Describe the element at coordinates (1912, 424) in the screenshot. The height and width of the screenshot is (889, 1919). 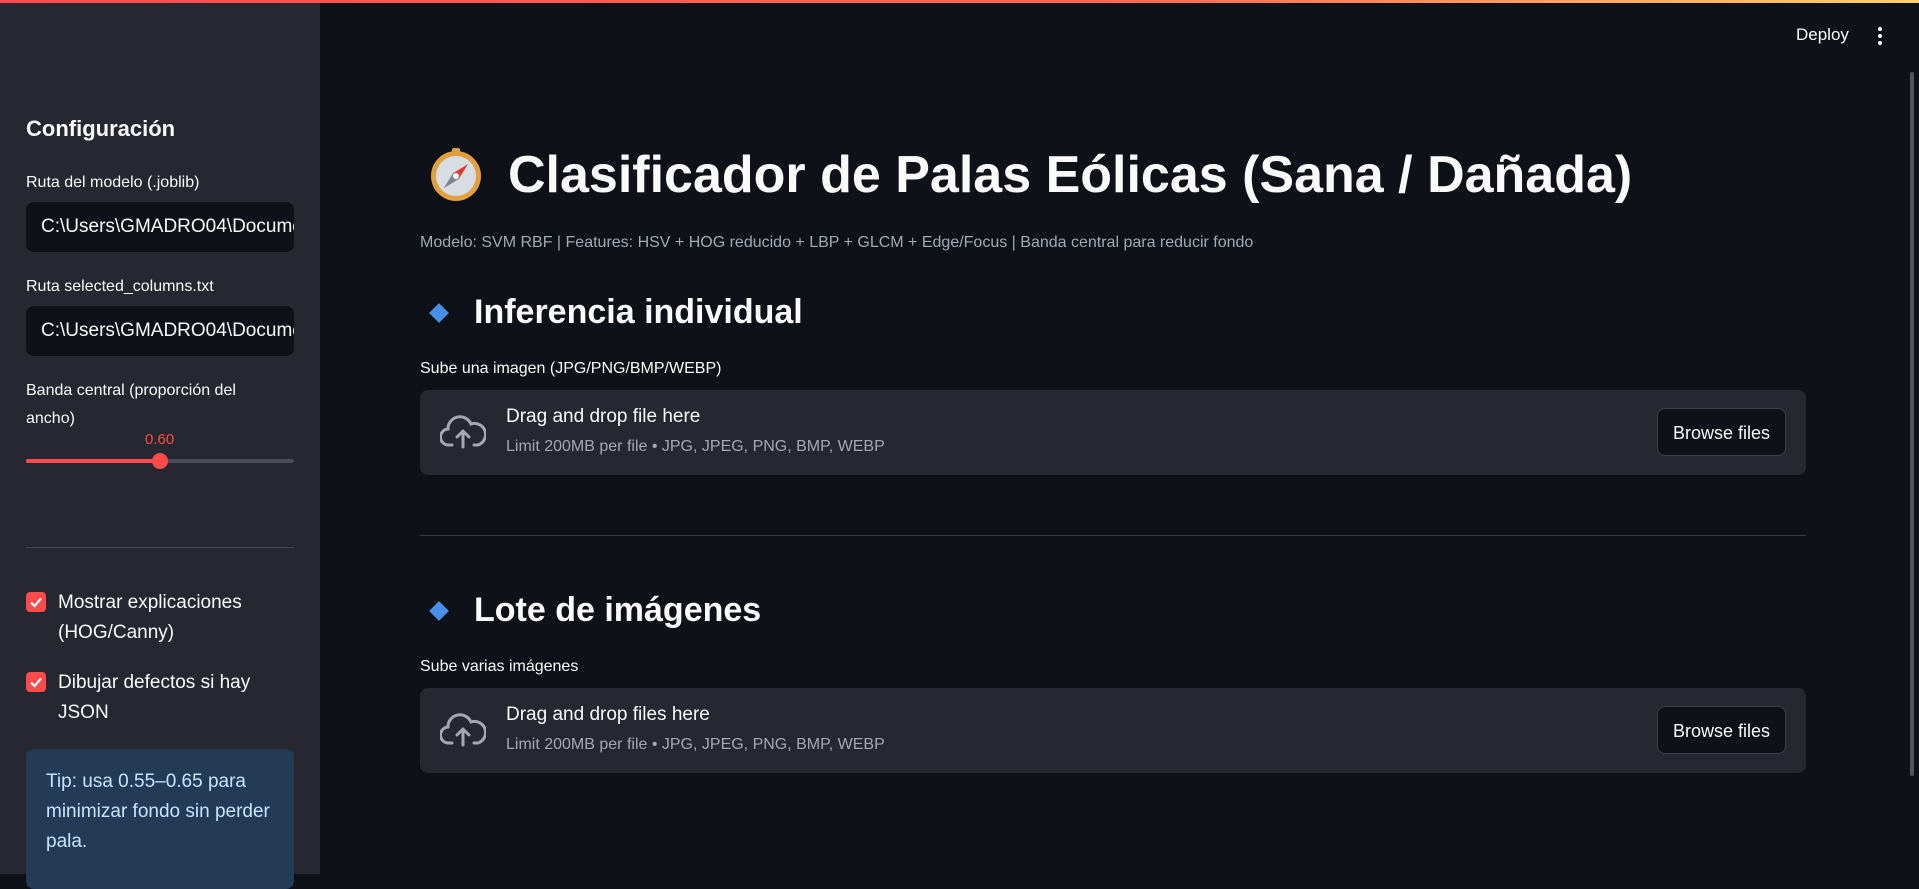
I see `main-scrollbar` at that location.